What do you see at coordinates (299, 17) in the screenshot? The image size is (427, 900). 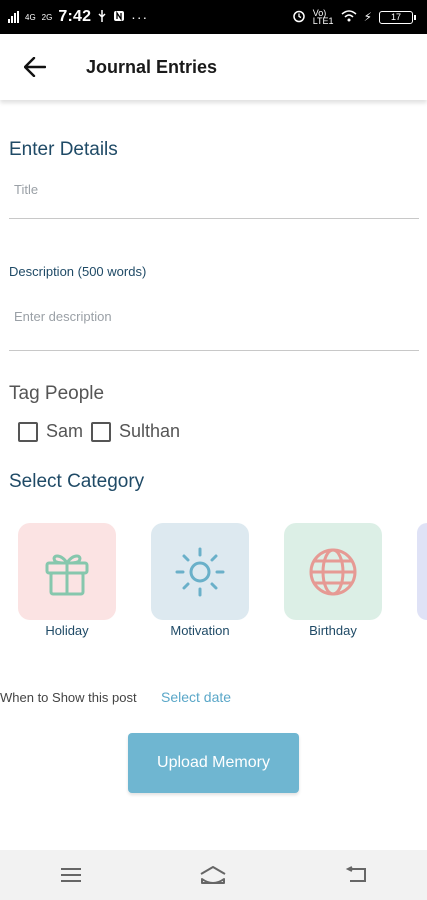 I see `alarm-icon` at bounding box center [299, 17].